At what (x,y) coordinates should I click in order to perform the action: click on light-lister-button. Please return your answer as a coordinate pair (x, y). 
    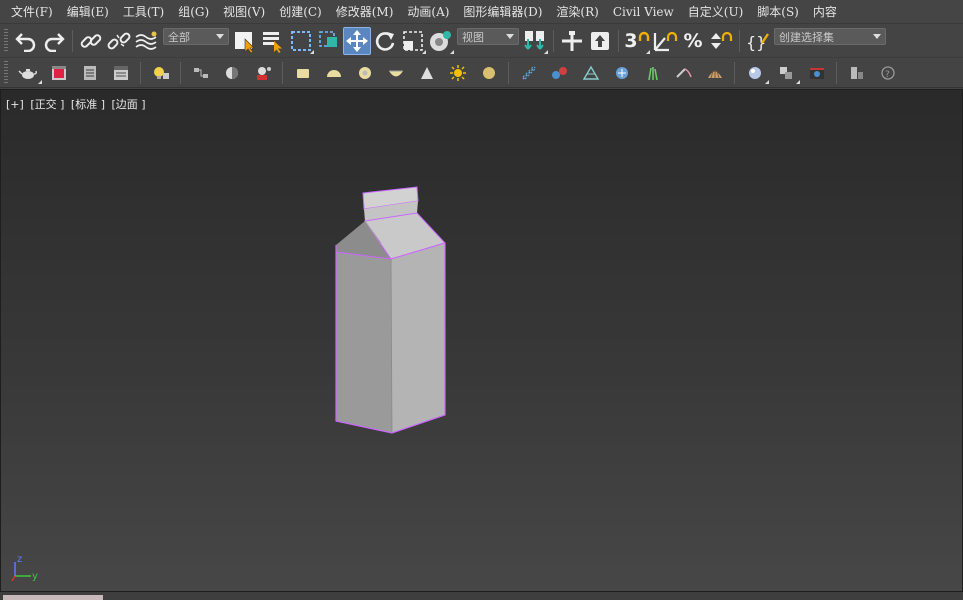
    Looking at the image, I should click on (160, 73).